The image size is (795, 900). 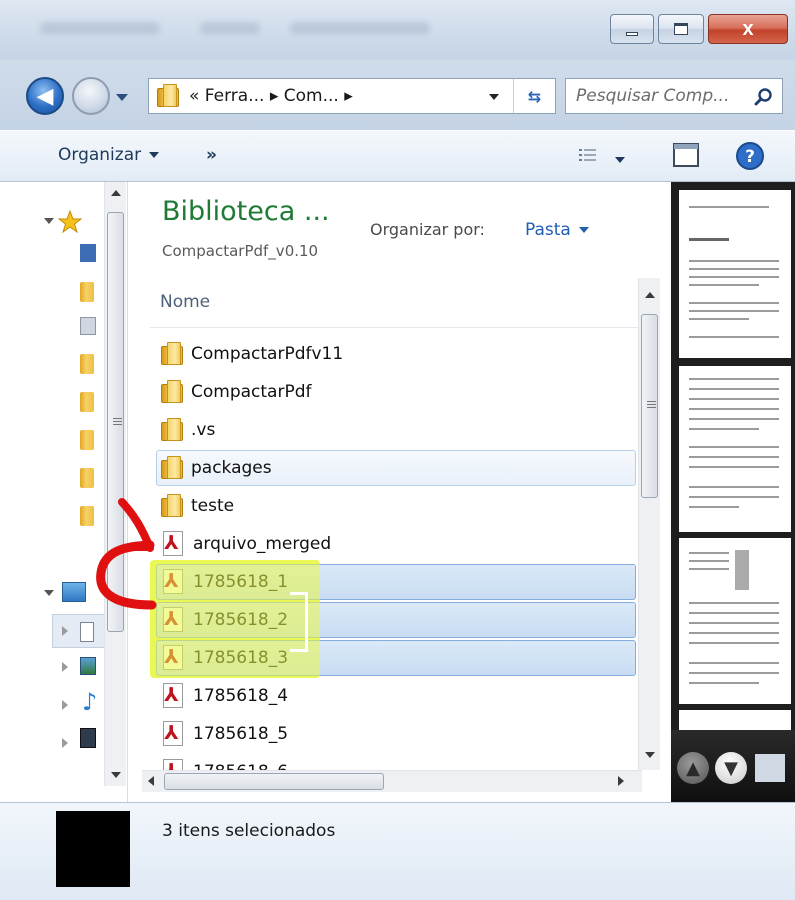 I want to click on preview-pane: ▲ ▼, so click(x=733, y=492).